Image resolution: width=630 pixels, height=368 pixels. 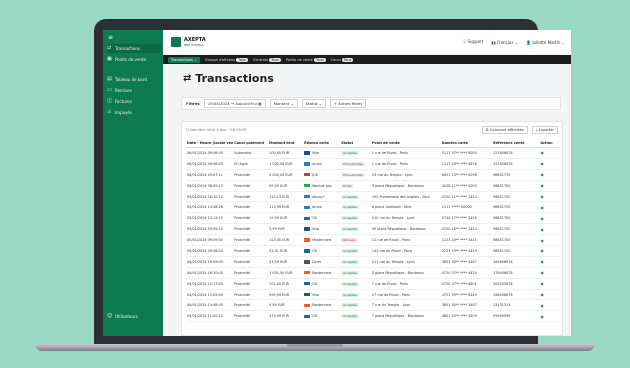 I want to click on user-menu: 👤 Juliette Martin ⌄, so click(x=545, y=42).